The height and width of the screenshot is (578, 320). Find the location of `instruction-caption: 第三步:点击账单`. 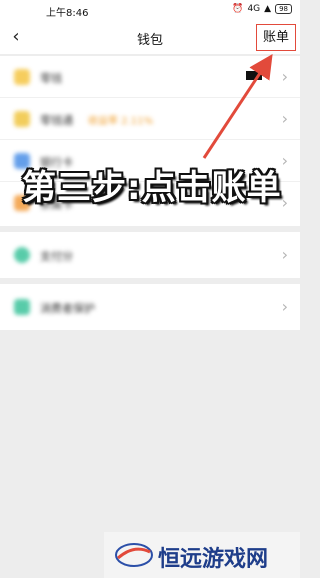

instruction-caption: 第三步:点击账单 is located at coordinates (152, 188).